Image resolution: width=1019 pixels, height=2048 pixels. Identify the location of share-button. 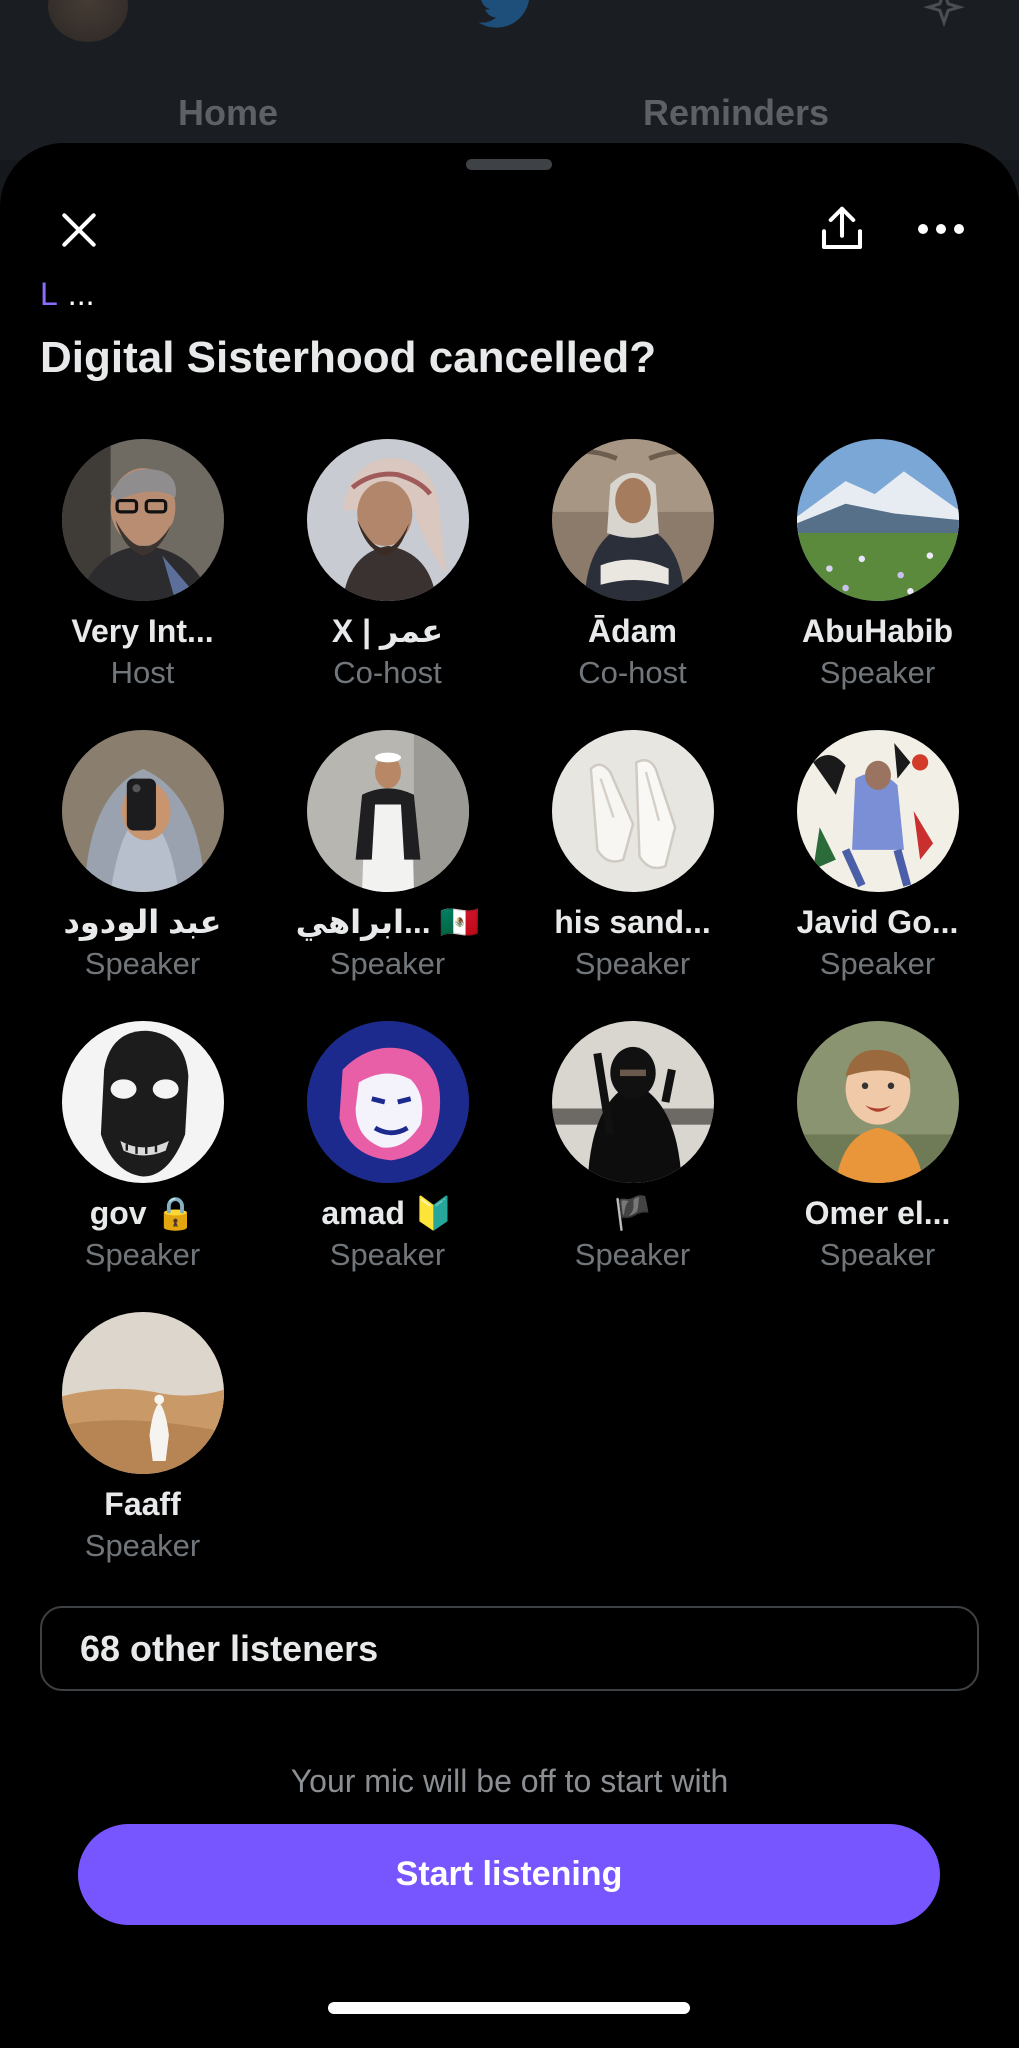
(842, 229).